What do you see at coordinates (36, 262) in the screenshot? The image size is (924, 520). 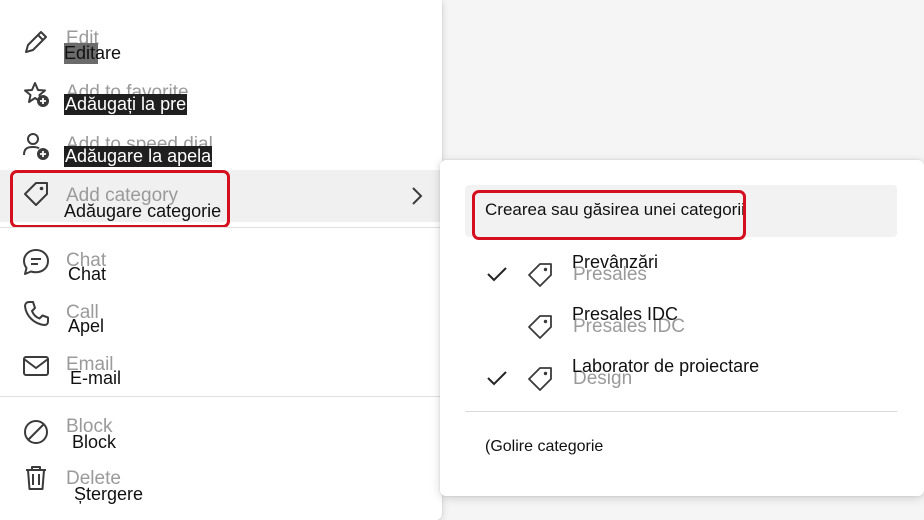 I see `chat-icon` at bounding box center [36, 262].